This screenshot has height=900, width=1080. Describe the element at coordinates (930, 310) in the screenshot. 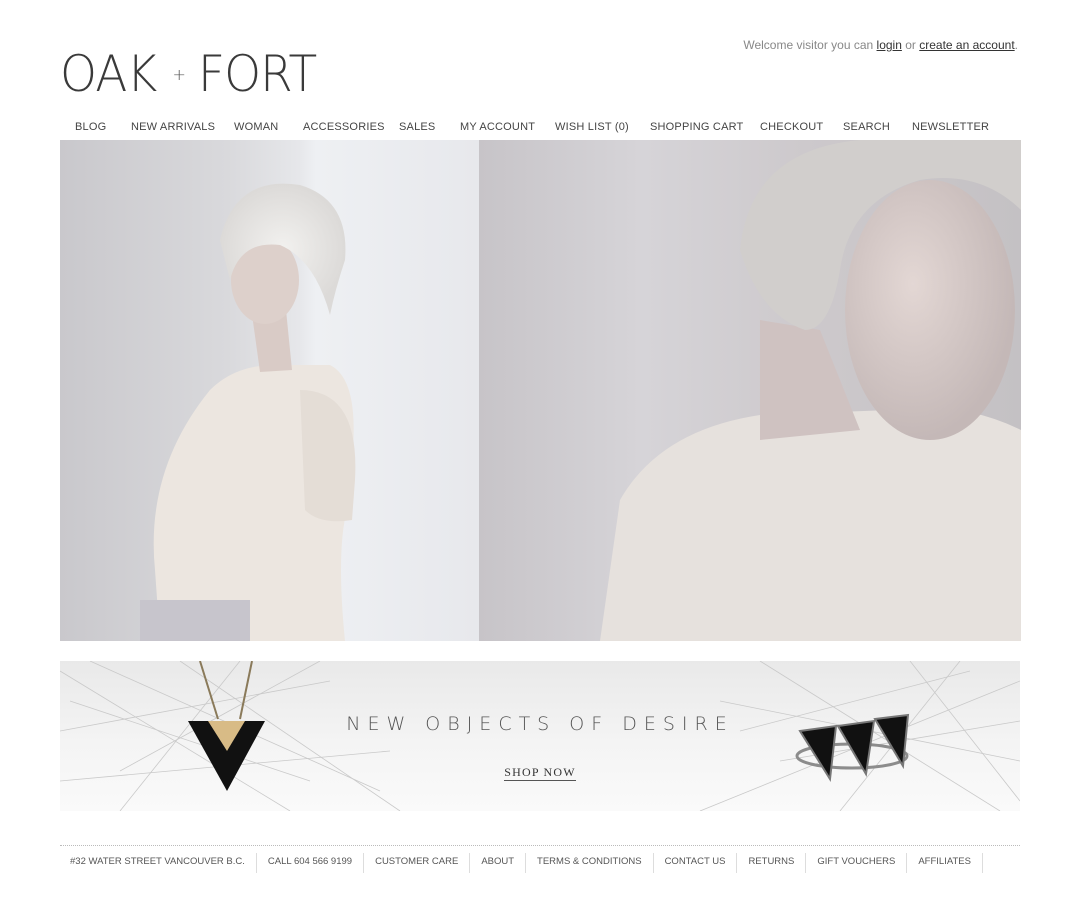

I see `right-model-face` at that location.